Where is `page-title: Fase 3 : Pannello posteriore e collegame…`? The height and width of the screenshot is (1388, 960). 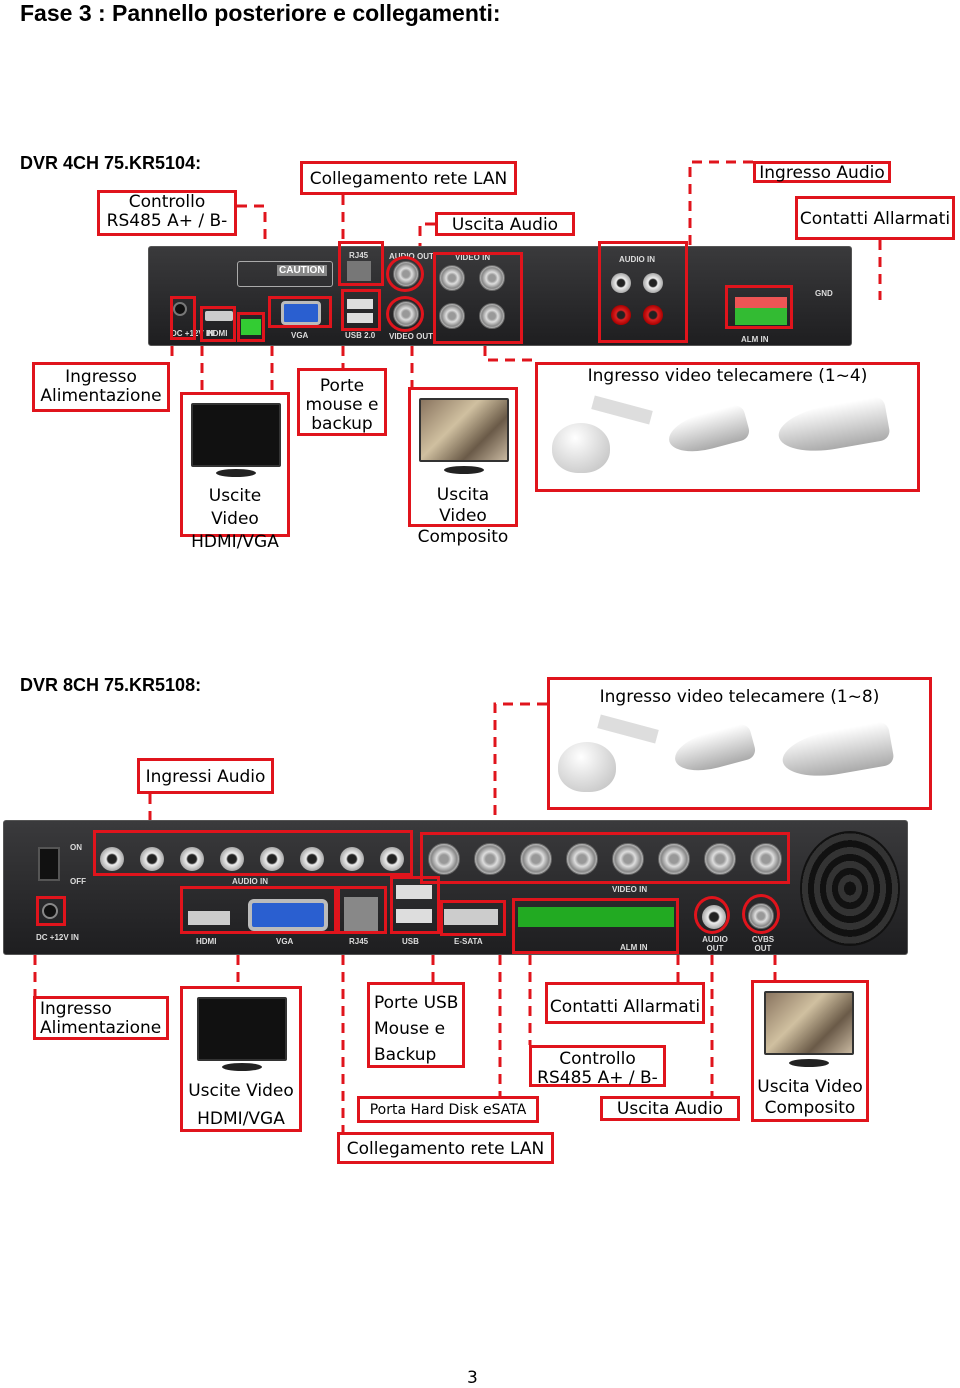
page-title: Fase 3 : Pannello posteriore e collegame… is located at coordinates (260, 13).